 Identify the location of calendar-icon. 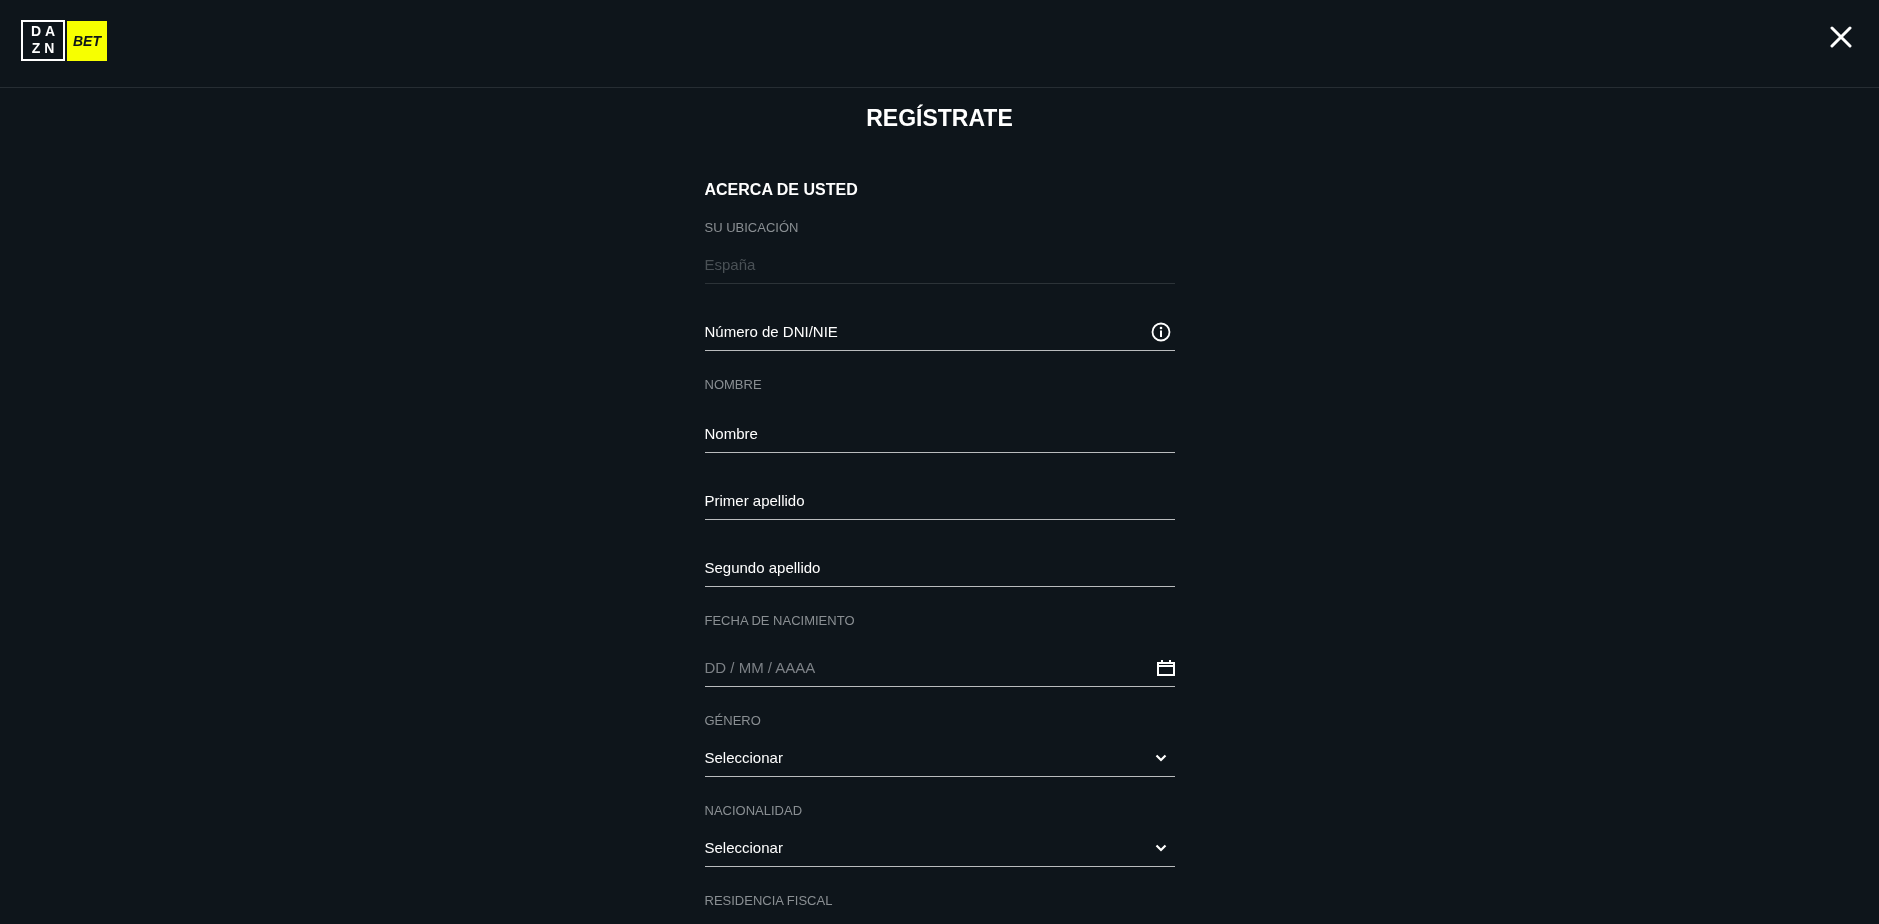
(1165, 667).